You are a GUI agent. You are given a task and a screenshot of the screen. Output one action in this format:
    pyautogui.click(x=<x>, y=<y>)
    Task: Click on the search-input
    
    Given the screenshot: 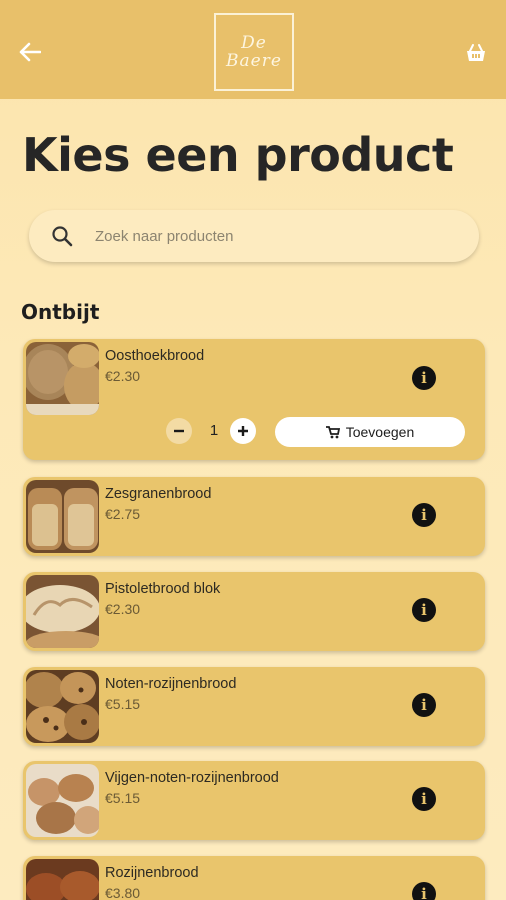 What is the action you would take?
    pyautogui.click(x=275, y=236)
    